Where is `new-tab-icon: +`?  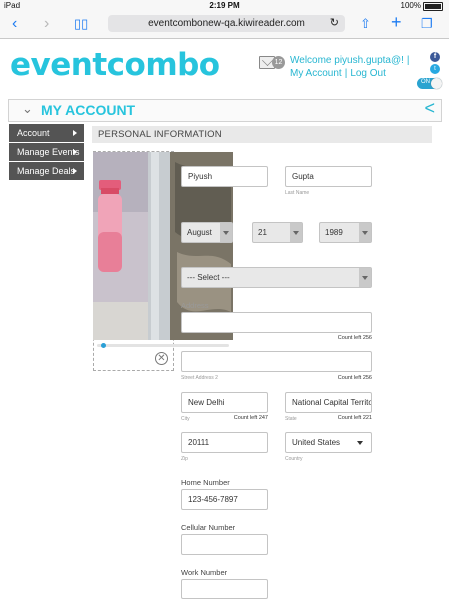 new-tab-icon: + is located at coordinates (396, 22).